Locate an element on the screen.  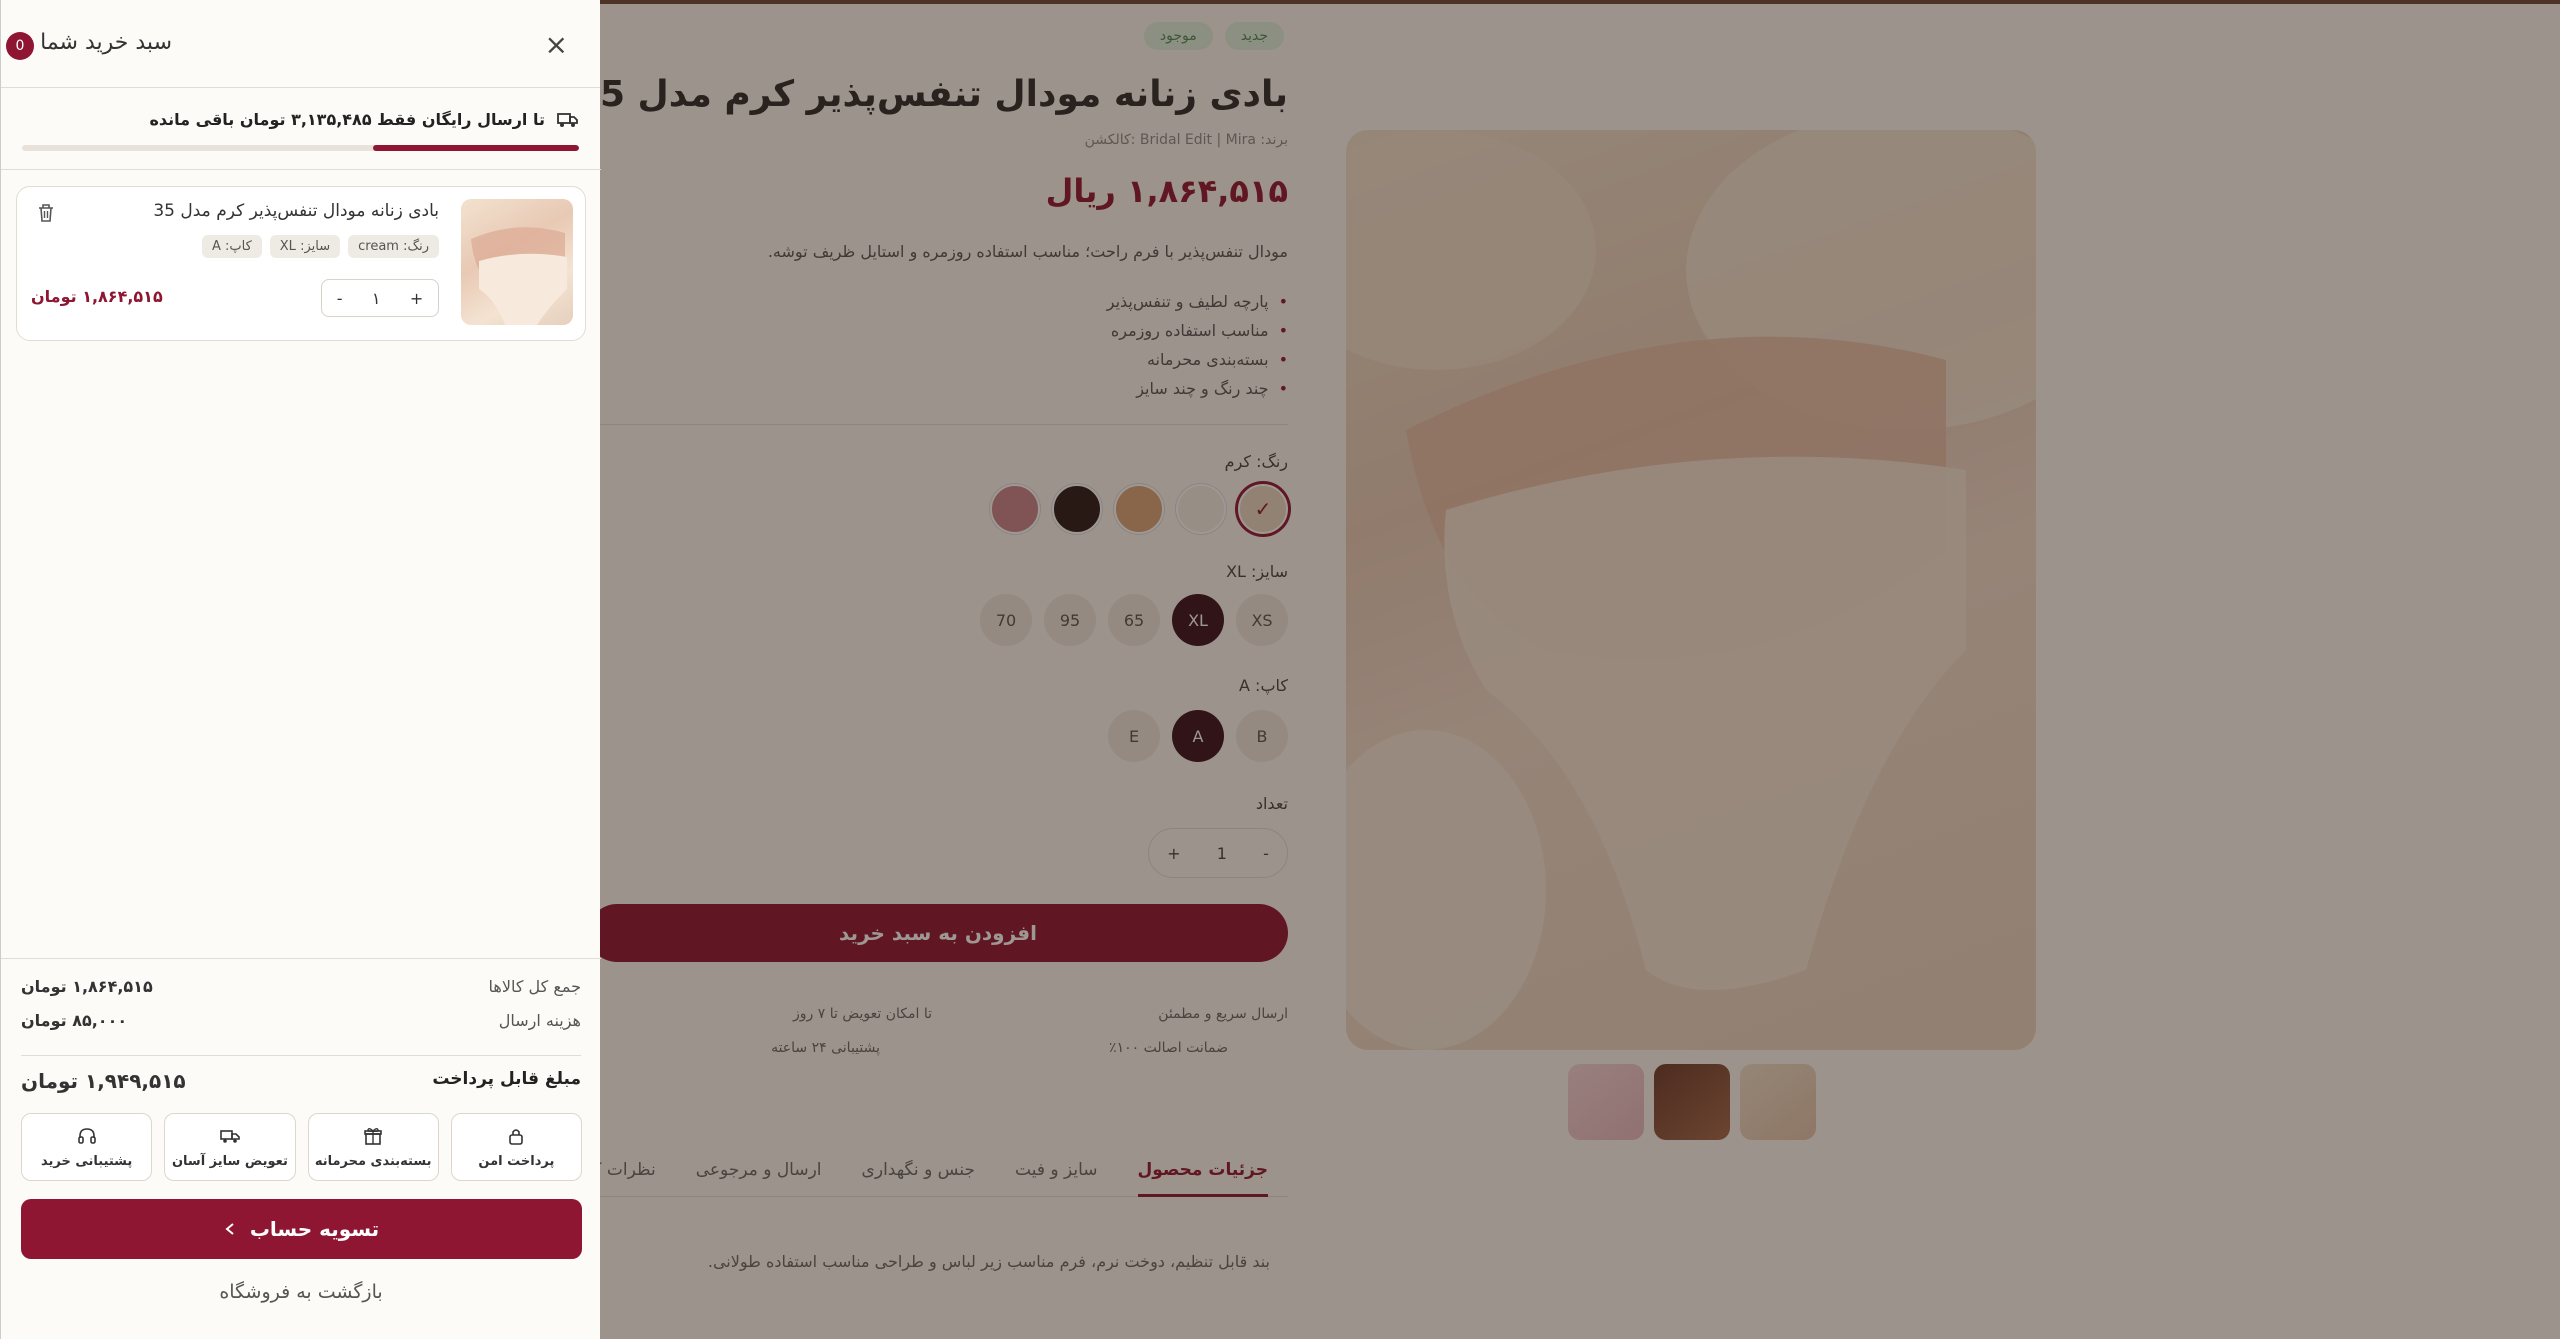
attribute-cup: کاپ: A is located at coordinates (231, 246).